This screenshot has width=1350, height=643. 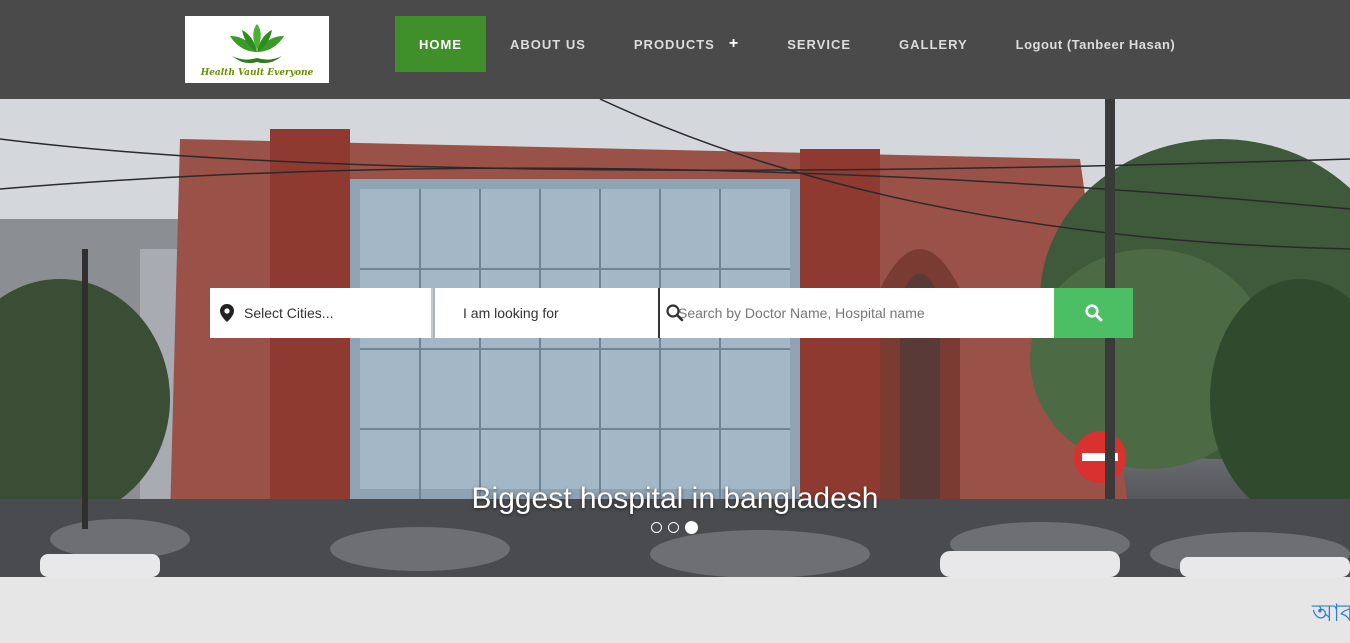 I want to click on looking-for-select: I am looking for, so click(x=547, y=313).